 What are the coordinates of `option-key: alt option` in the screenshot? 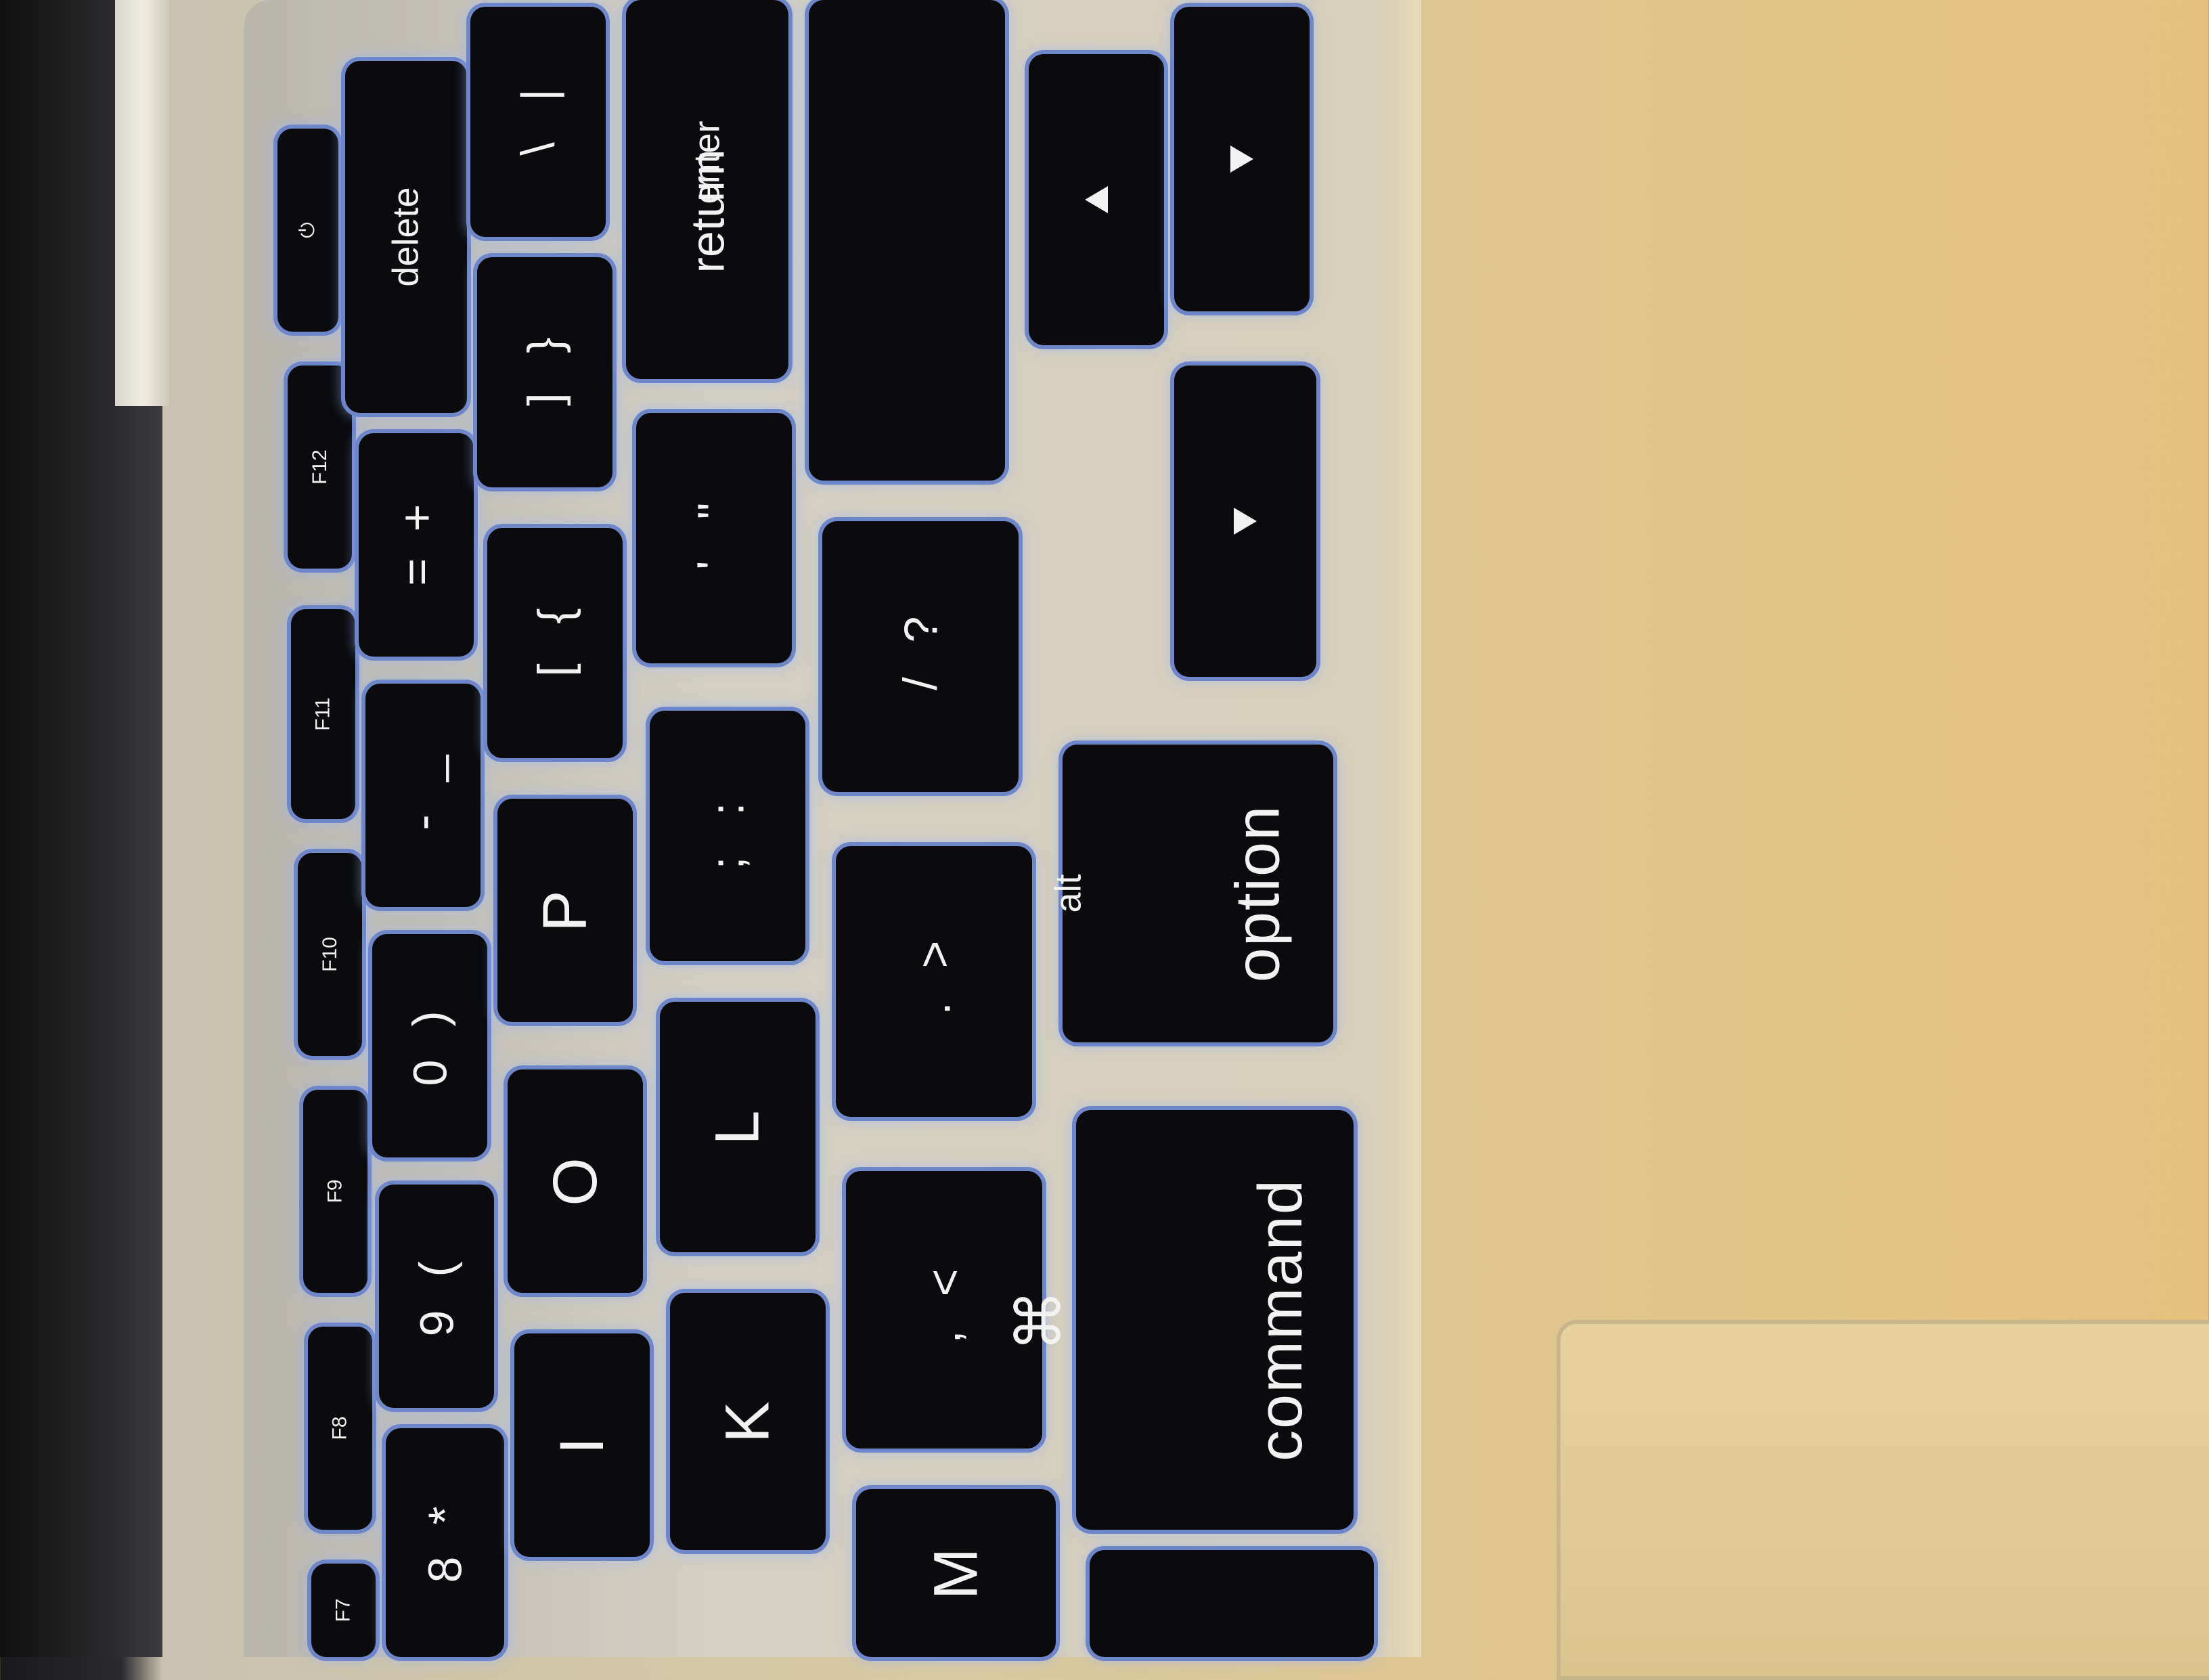 It's located at (1190, 894).